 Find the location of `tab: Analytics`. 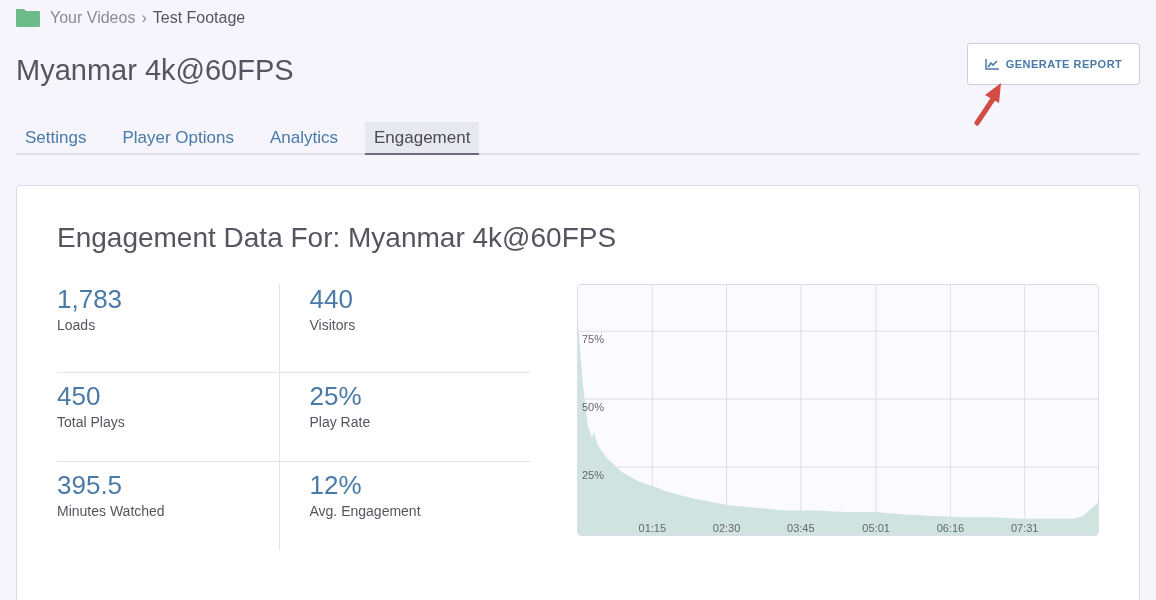

tab: Analytics is located at coordinates (303, 138).